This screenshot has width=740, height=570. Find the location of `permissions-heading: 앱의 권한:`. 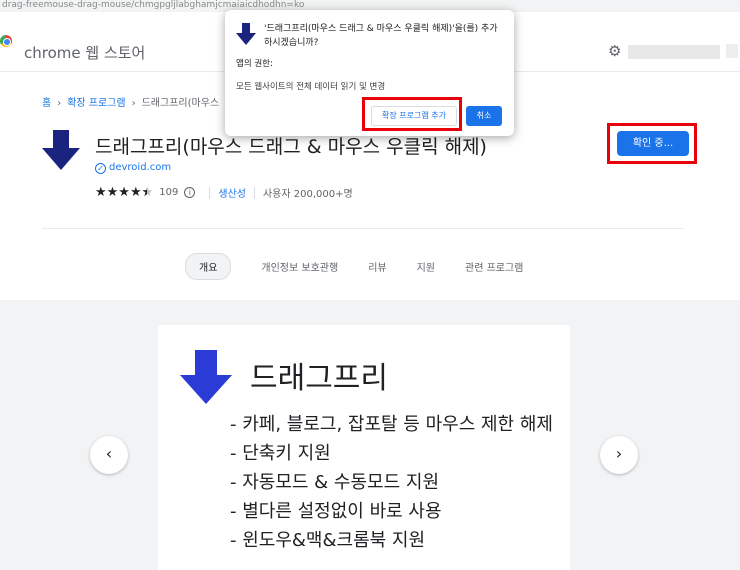

permissions-heading: 앱의 권한: is located at coordinates (254, 64).